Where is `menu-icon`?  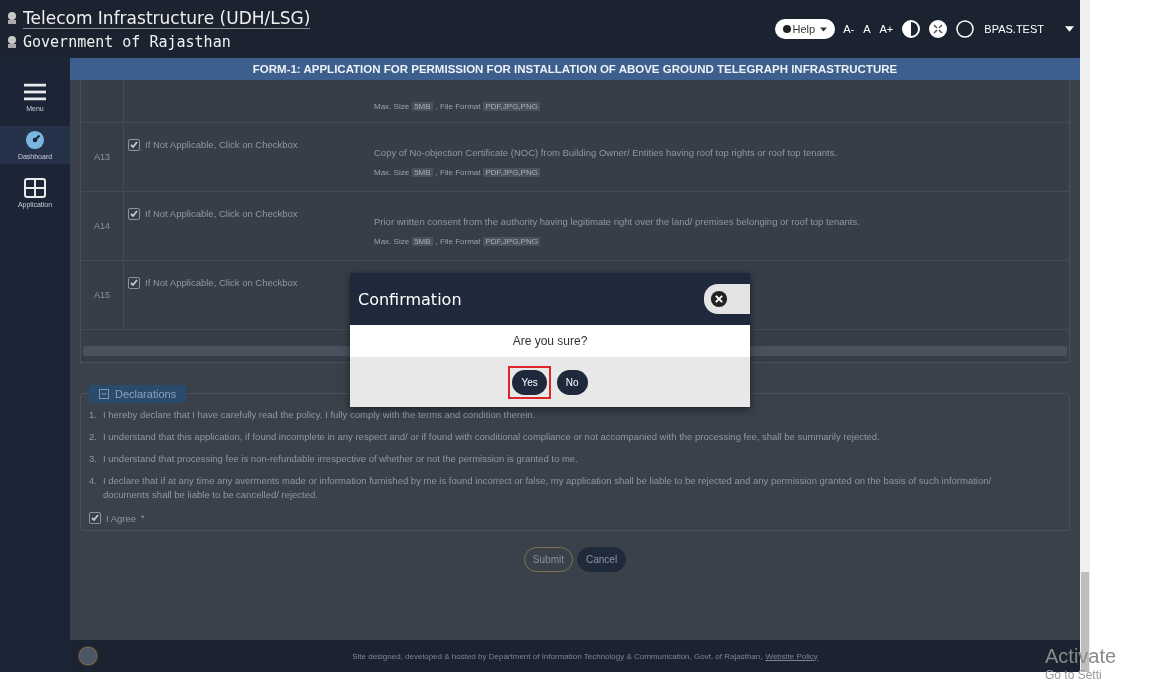
menu-icon is located at coordinates (35, 92).